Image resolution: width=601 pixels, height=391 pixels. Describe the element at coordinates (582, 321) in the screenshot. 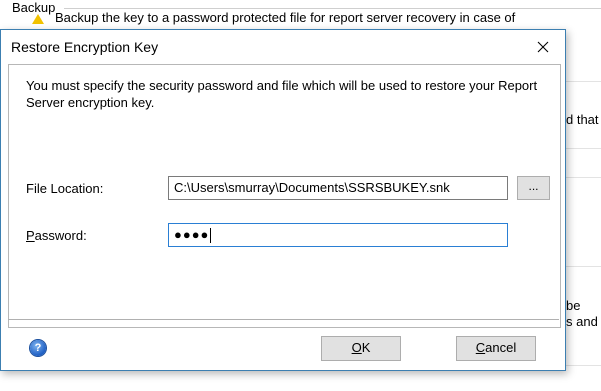

I see `background-text: s and` at that location.